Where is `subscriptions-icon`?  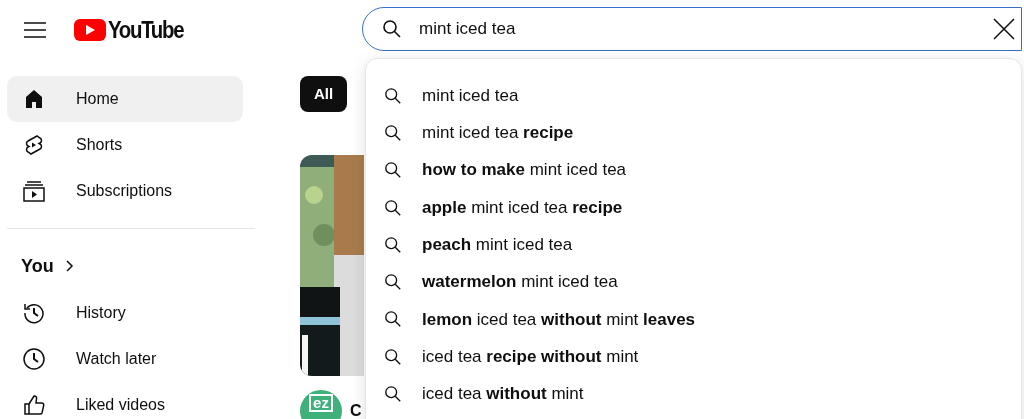
subscriptions-icon is located at coordinates (34, 191).